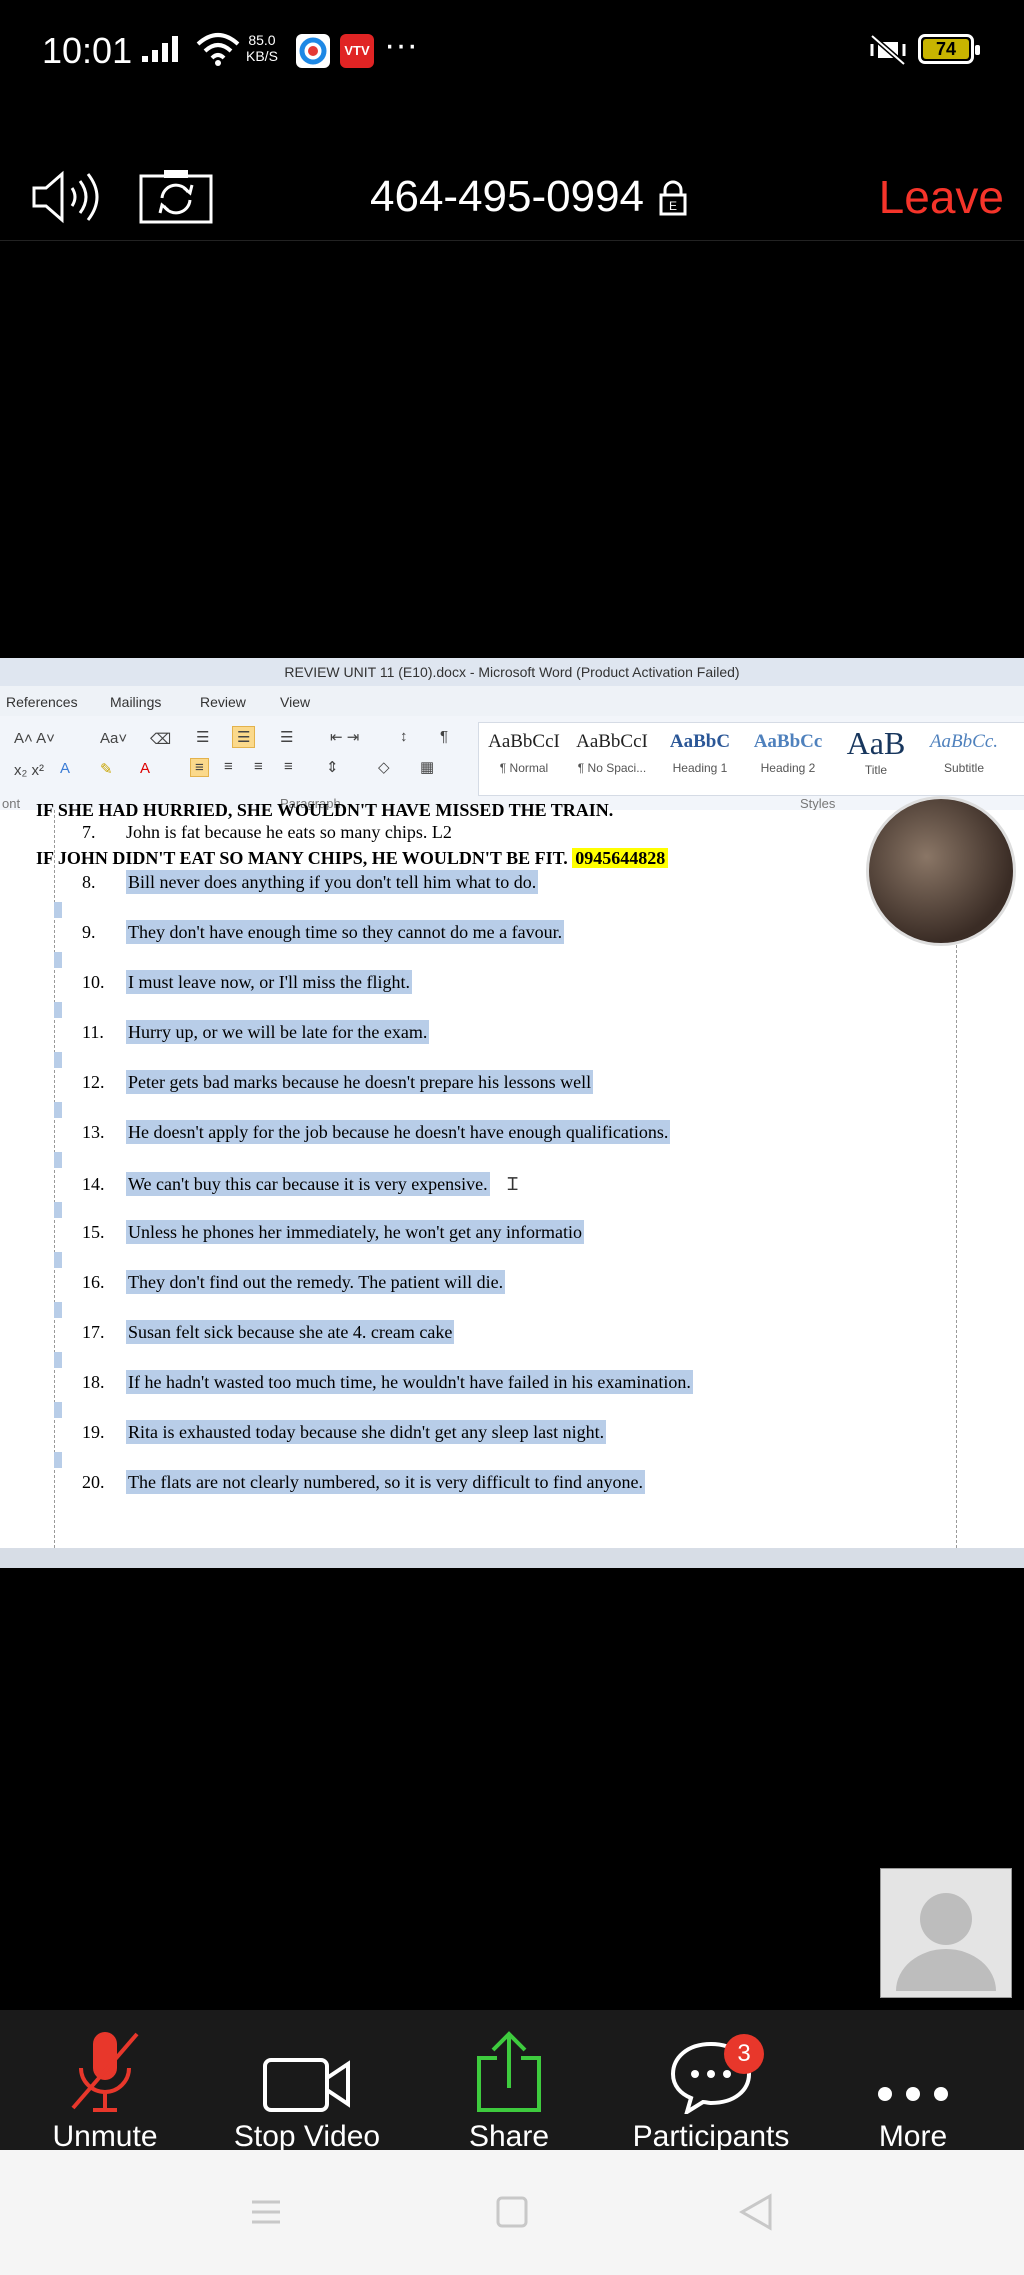 This screenshot has height=2275, width=1024. I want to click on style-normal: AaBbCcI ¶ Normal, so click(524, 753).